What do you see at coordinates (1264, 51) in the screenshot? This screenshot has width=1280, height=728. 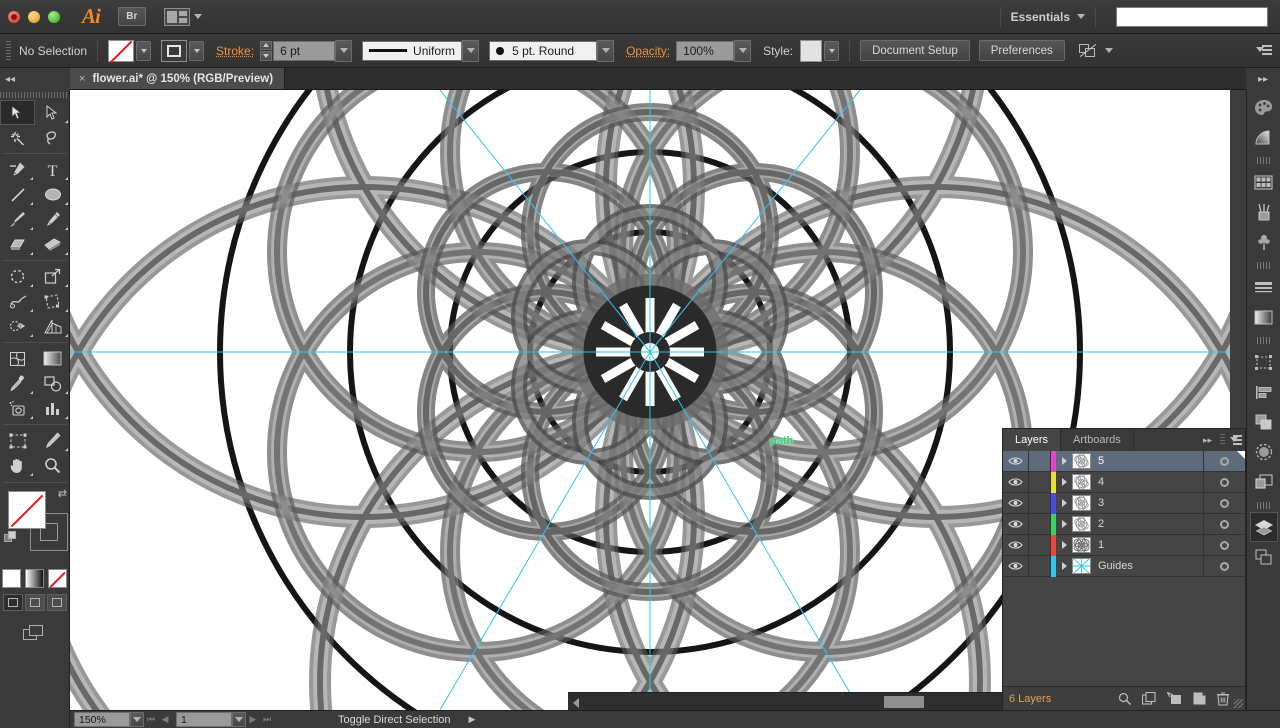 I see `control-panel-menu-icon` at bounding box center [1264, 51].